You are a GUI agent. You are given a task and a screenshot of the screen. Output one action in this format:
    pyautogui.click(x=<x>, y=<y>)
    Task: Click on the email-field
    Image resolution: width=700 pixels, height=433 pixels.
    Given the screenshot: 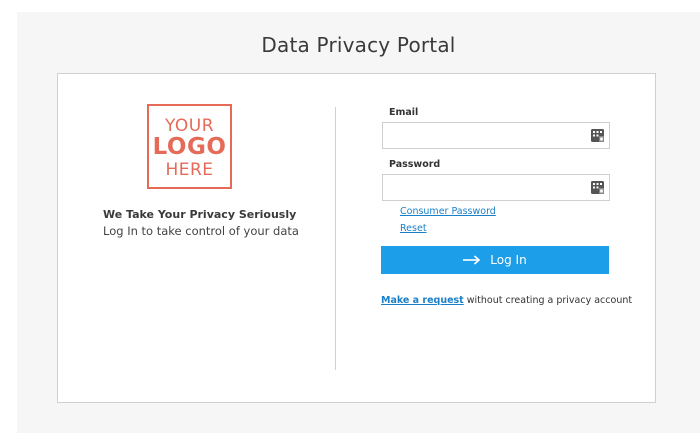 What is the action you would take?
    pyautogui.click(x=485, y=135)
    